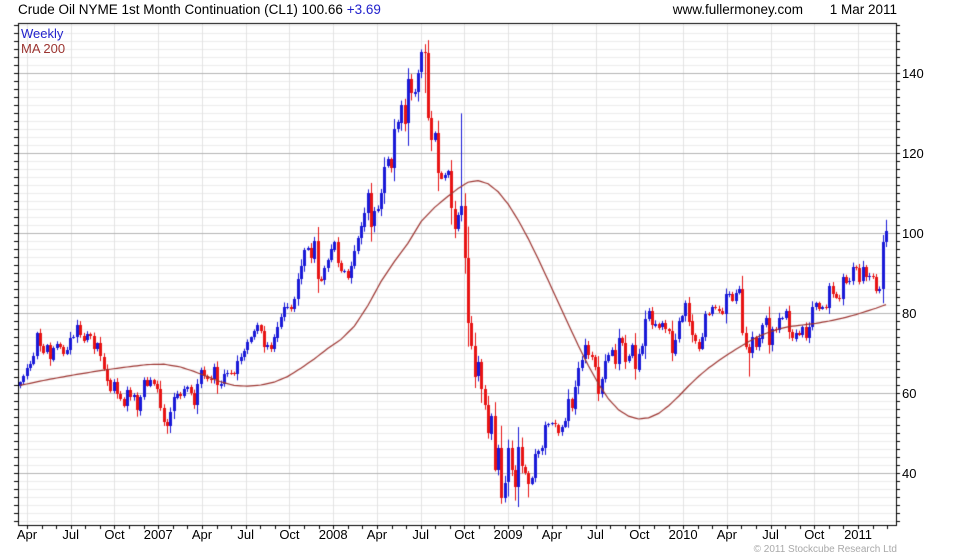 This screenshot has height=560, width=980. Describe the element at coordinates (158, 534) in the screenshot. I see `x-axis-label: 2007` at that location.